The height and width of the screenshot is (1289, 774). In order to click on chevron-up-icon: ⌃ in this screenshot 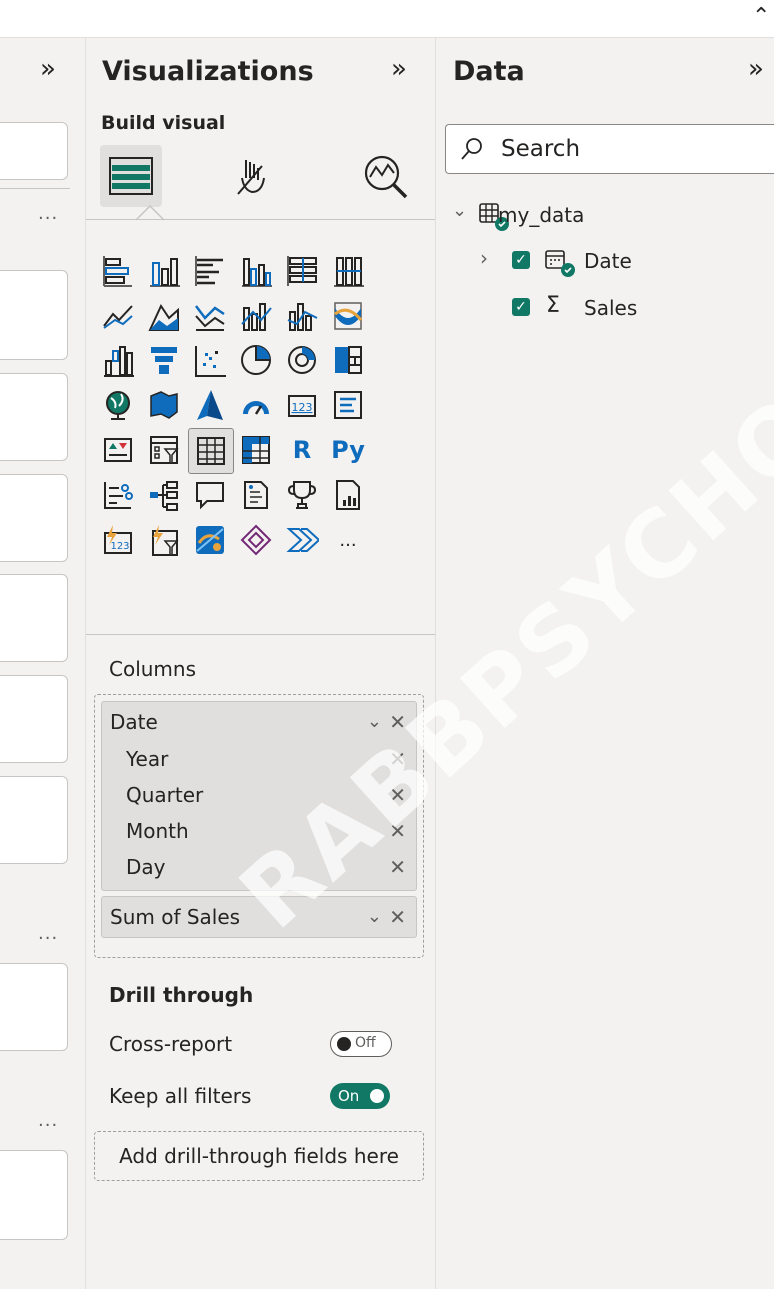, I will do `click(761, 16)`.